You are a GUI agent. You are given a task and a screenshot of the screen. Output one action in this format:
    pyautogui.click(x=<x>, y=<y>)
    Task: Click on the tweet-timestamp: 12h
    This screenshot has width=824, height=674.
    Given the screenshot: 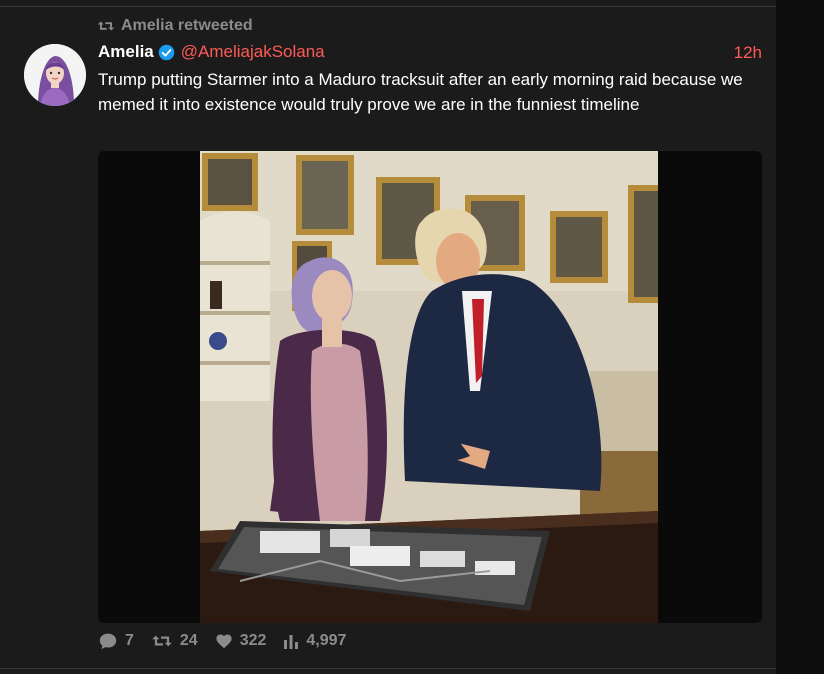 What is the action you would take?
    pyautogui.click(x=736, y=53)
    